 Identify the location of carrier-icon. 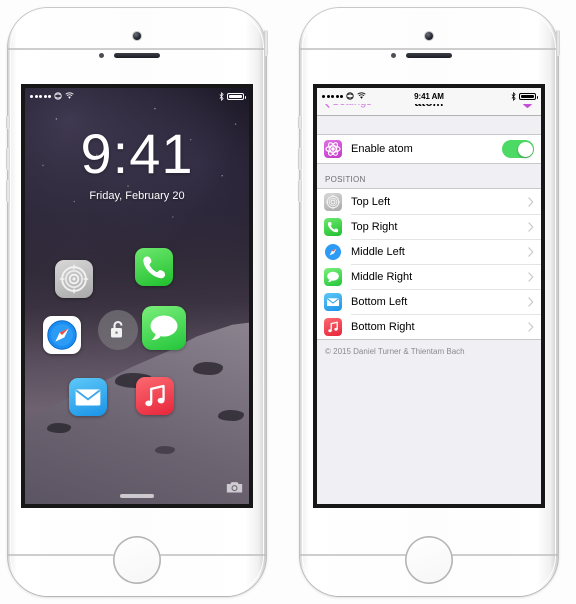
(58, 96).